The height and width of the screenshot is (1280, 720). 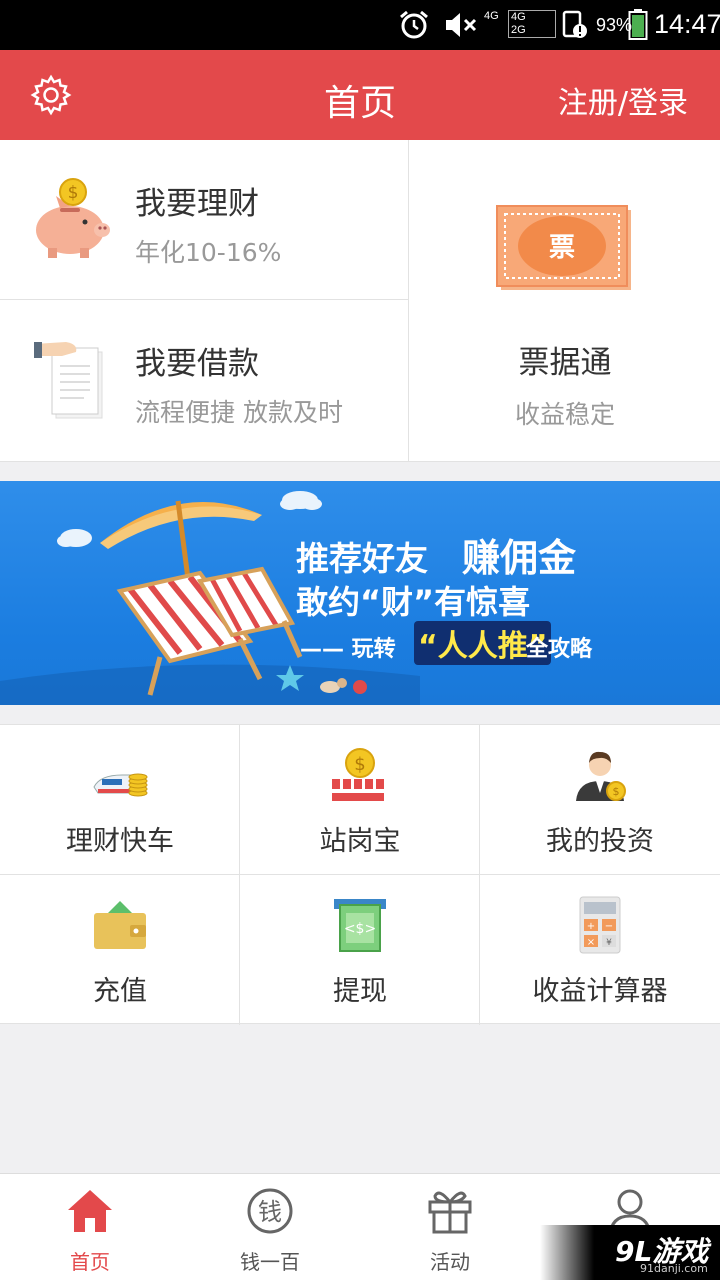 I want to click on grid-item-my-investment: $ 我的投资, so click(x=600, y=800).